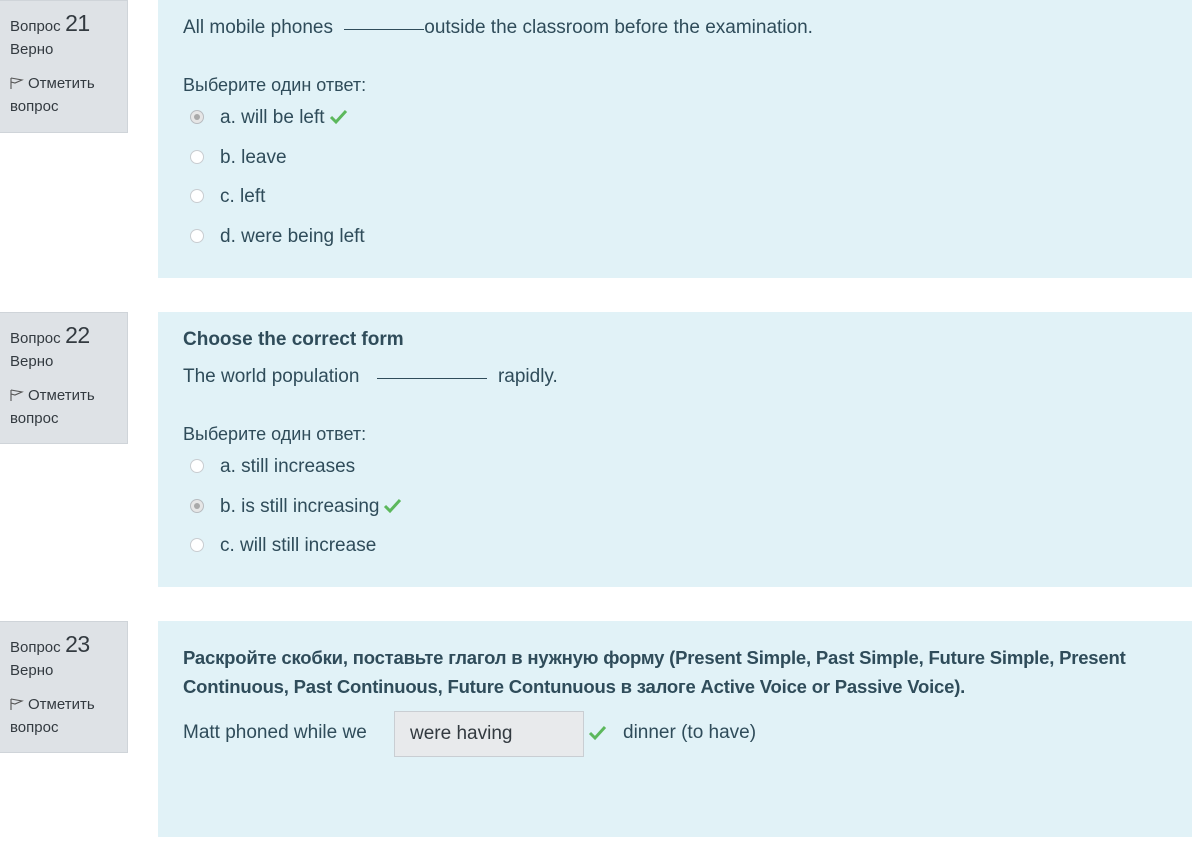 Image resolution: width=1192 pixels, height=848 pixels. What do you see at coordinates (272, 117) in the screenshot?
I see `answer-label: a. will be left` at bounding box center [272, 117].